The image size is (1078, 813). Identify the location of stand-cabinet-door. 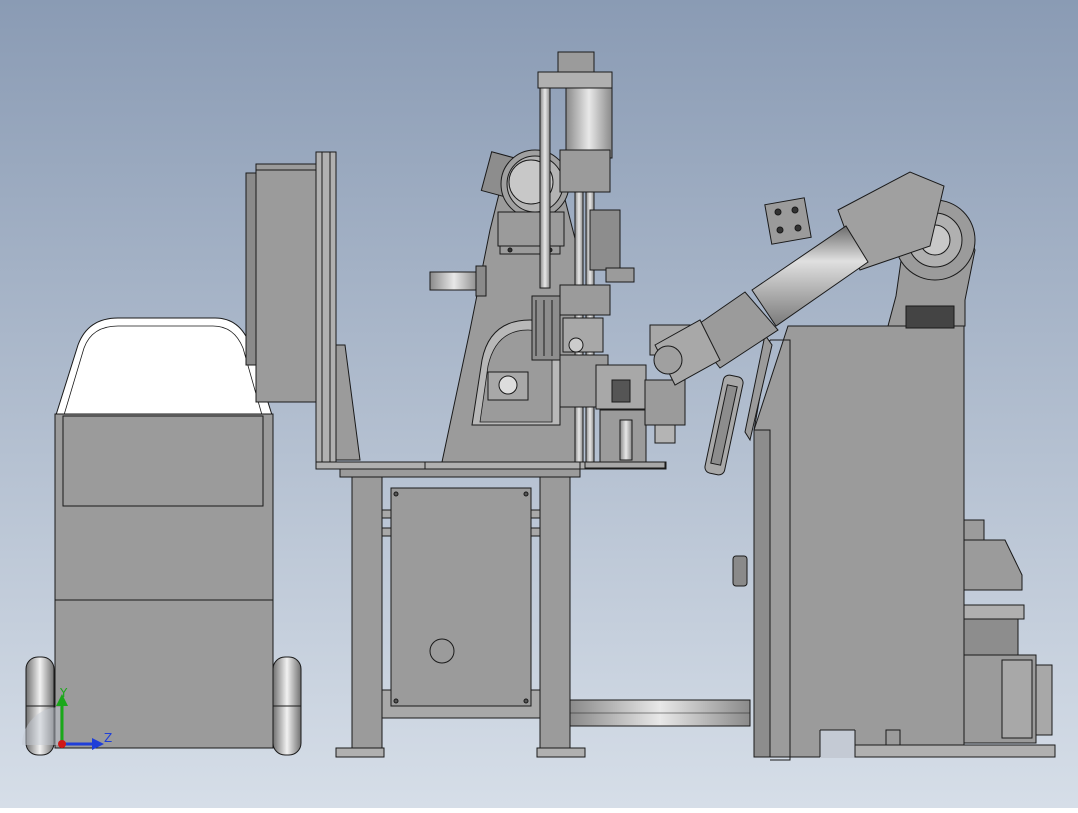
(461, 597).